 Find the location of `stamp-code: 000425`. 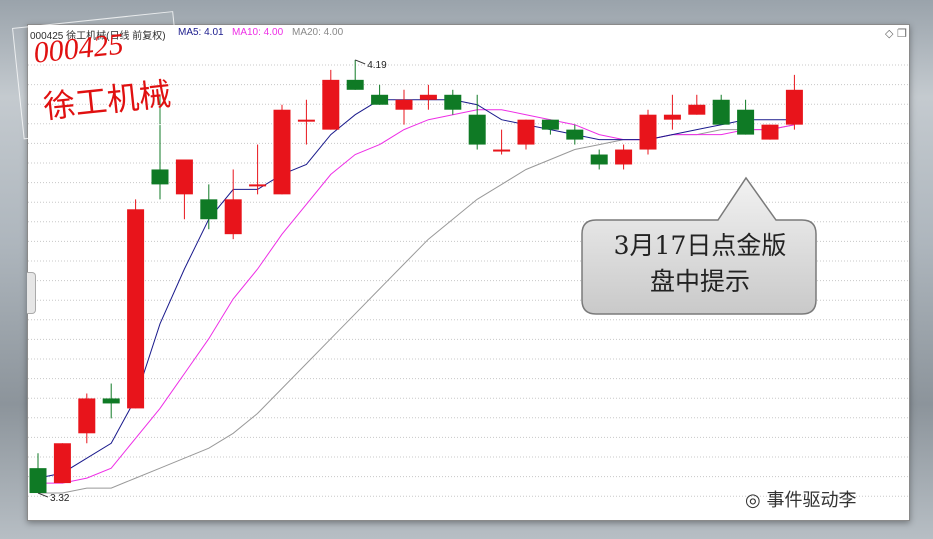

stamp-code: 000425 is located at coordinates (79, 48).